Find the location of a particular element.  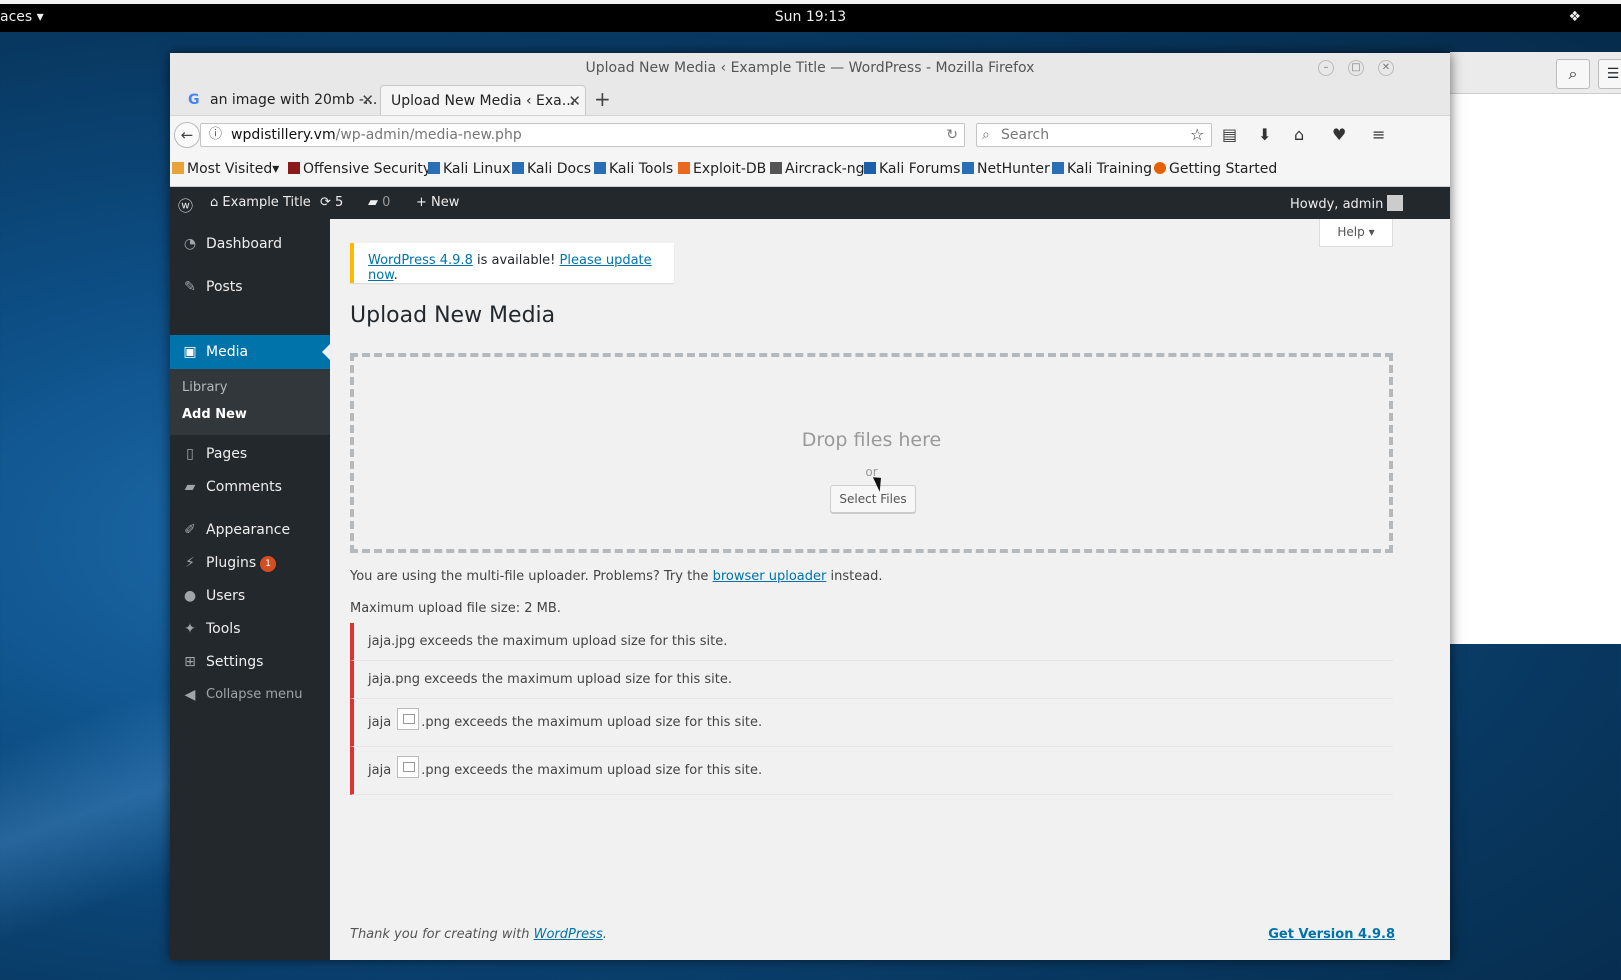

url-path: /wp-admin/media-new.php is located at coordinates (428, 135).